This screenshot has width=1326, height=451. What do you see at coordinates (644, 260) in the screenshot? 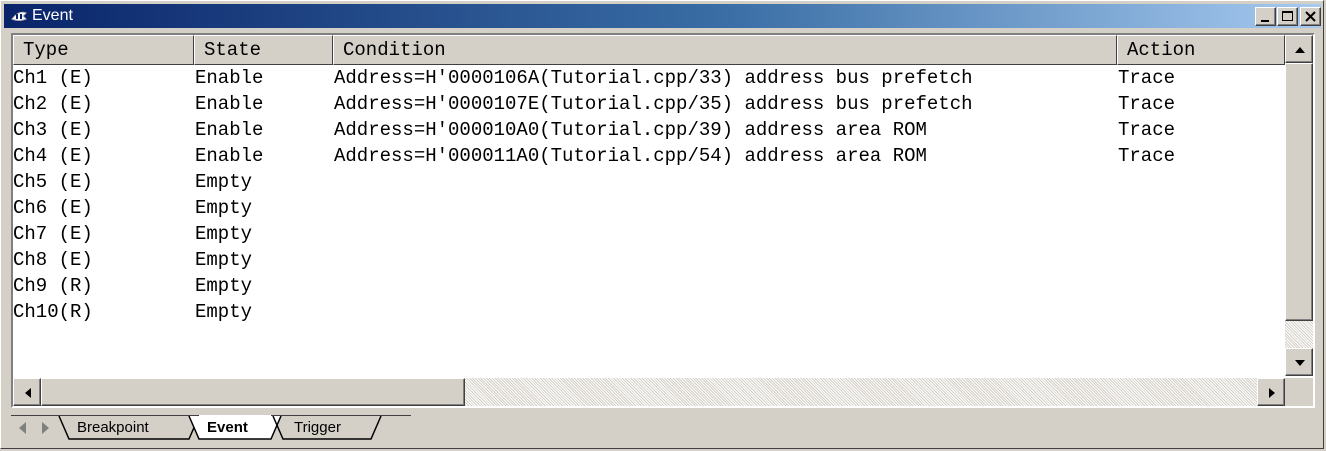
I see `table-row: Ch8 (E) Empty` at bounding box center [644, 260].